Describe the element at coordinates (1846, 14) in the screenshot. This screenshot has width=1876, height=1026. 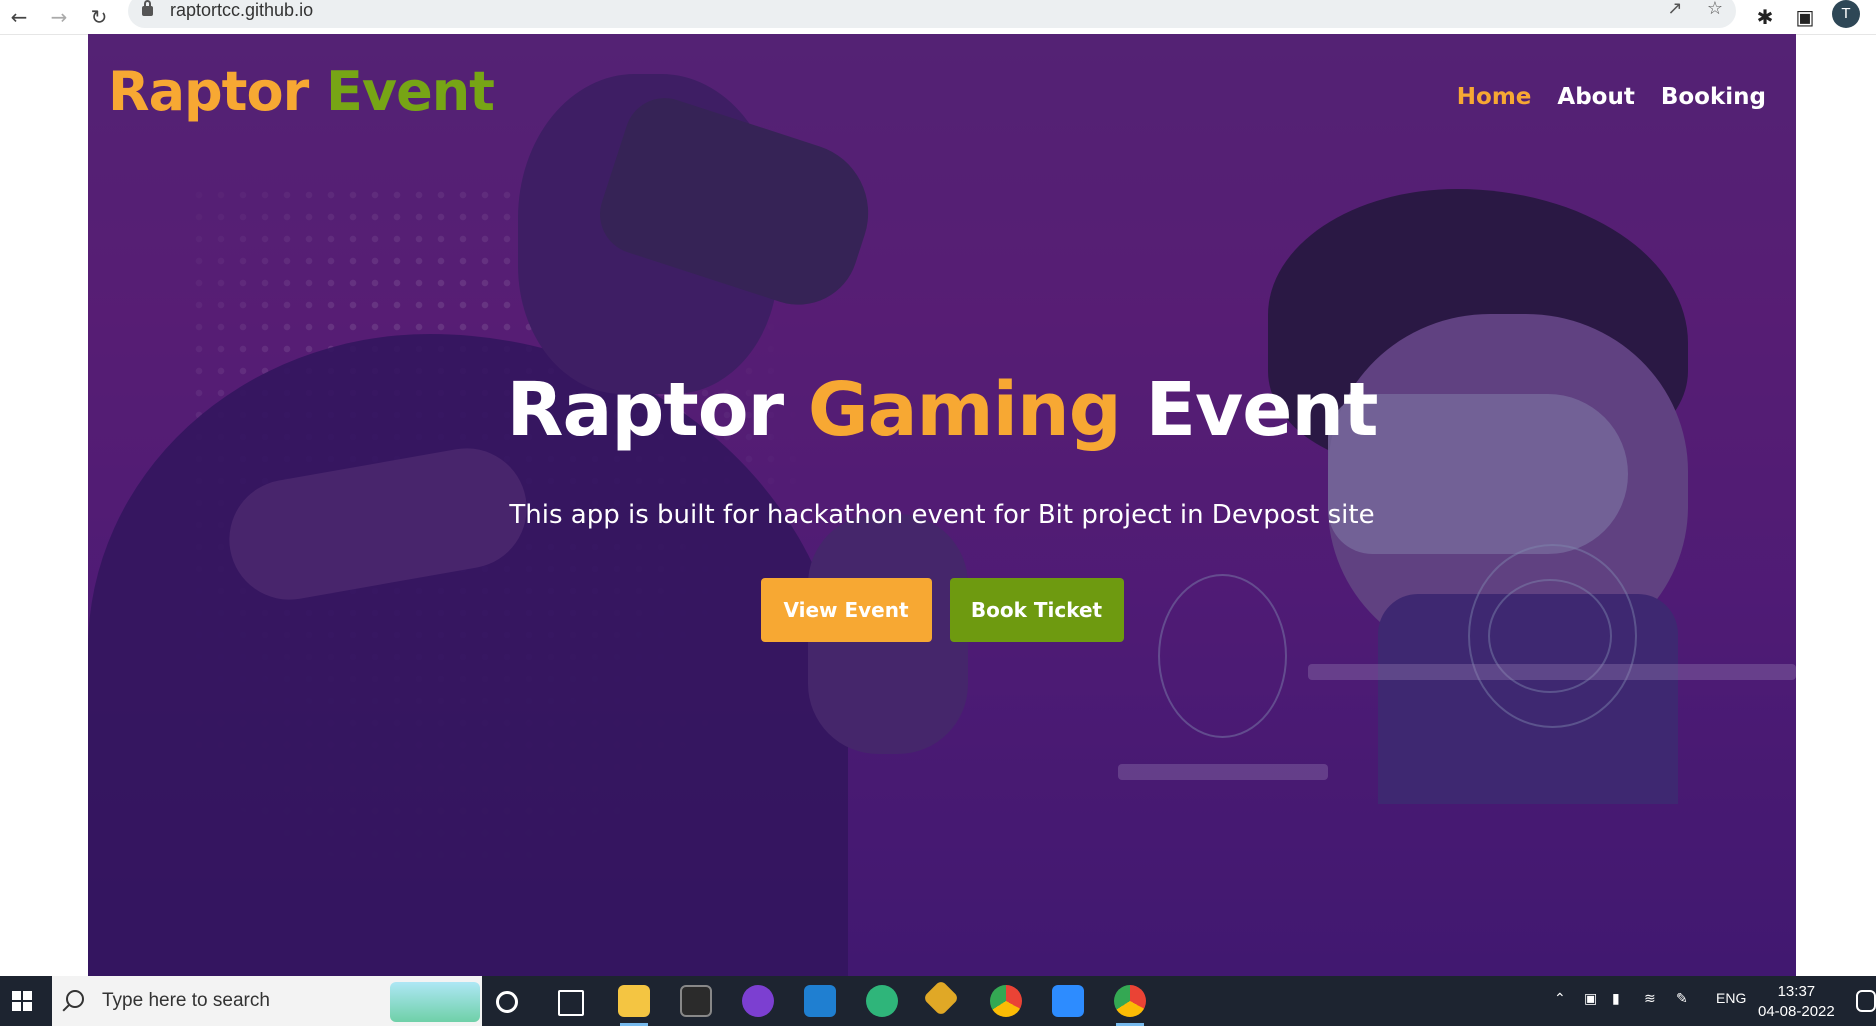
I see `profile-avatar: T` at that location.